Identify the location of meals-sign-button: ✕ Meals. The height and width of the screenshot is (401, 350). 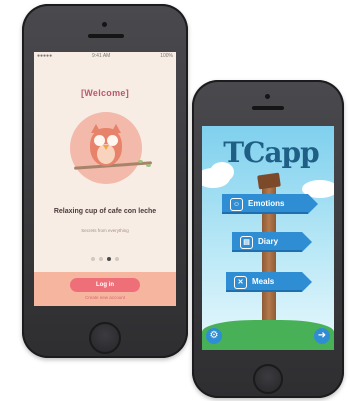
(269, 282).